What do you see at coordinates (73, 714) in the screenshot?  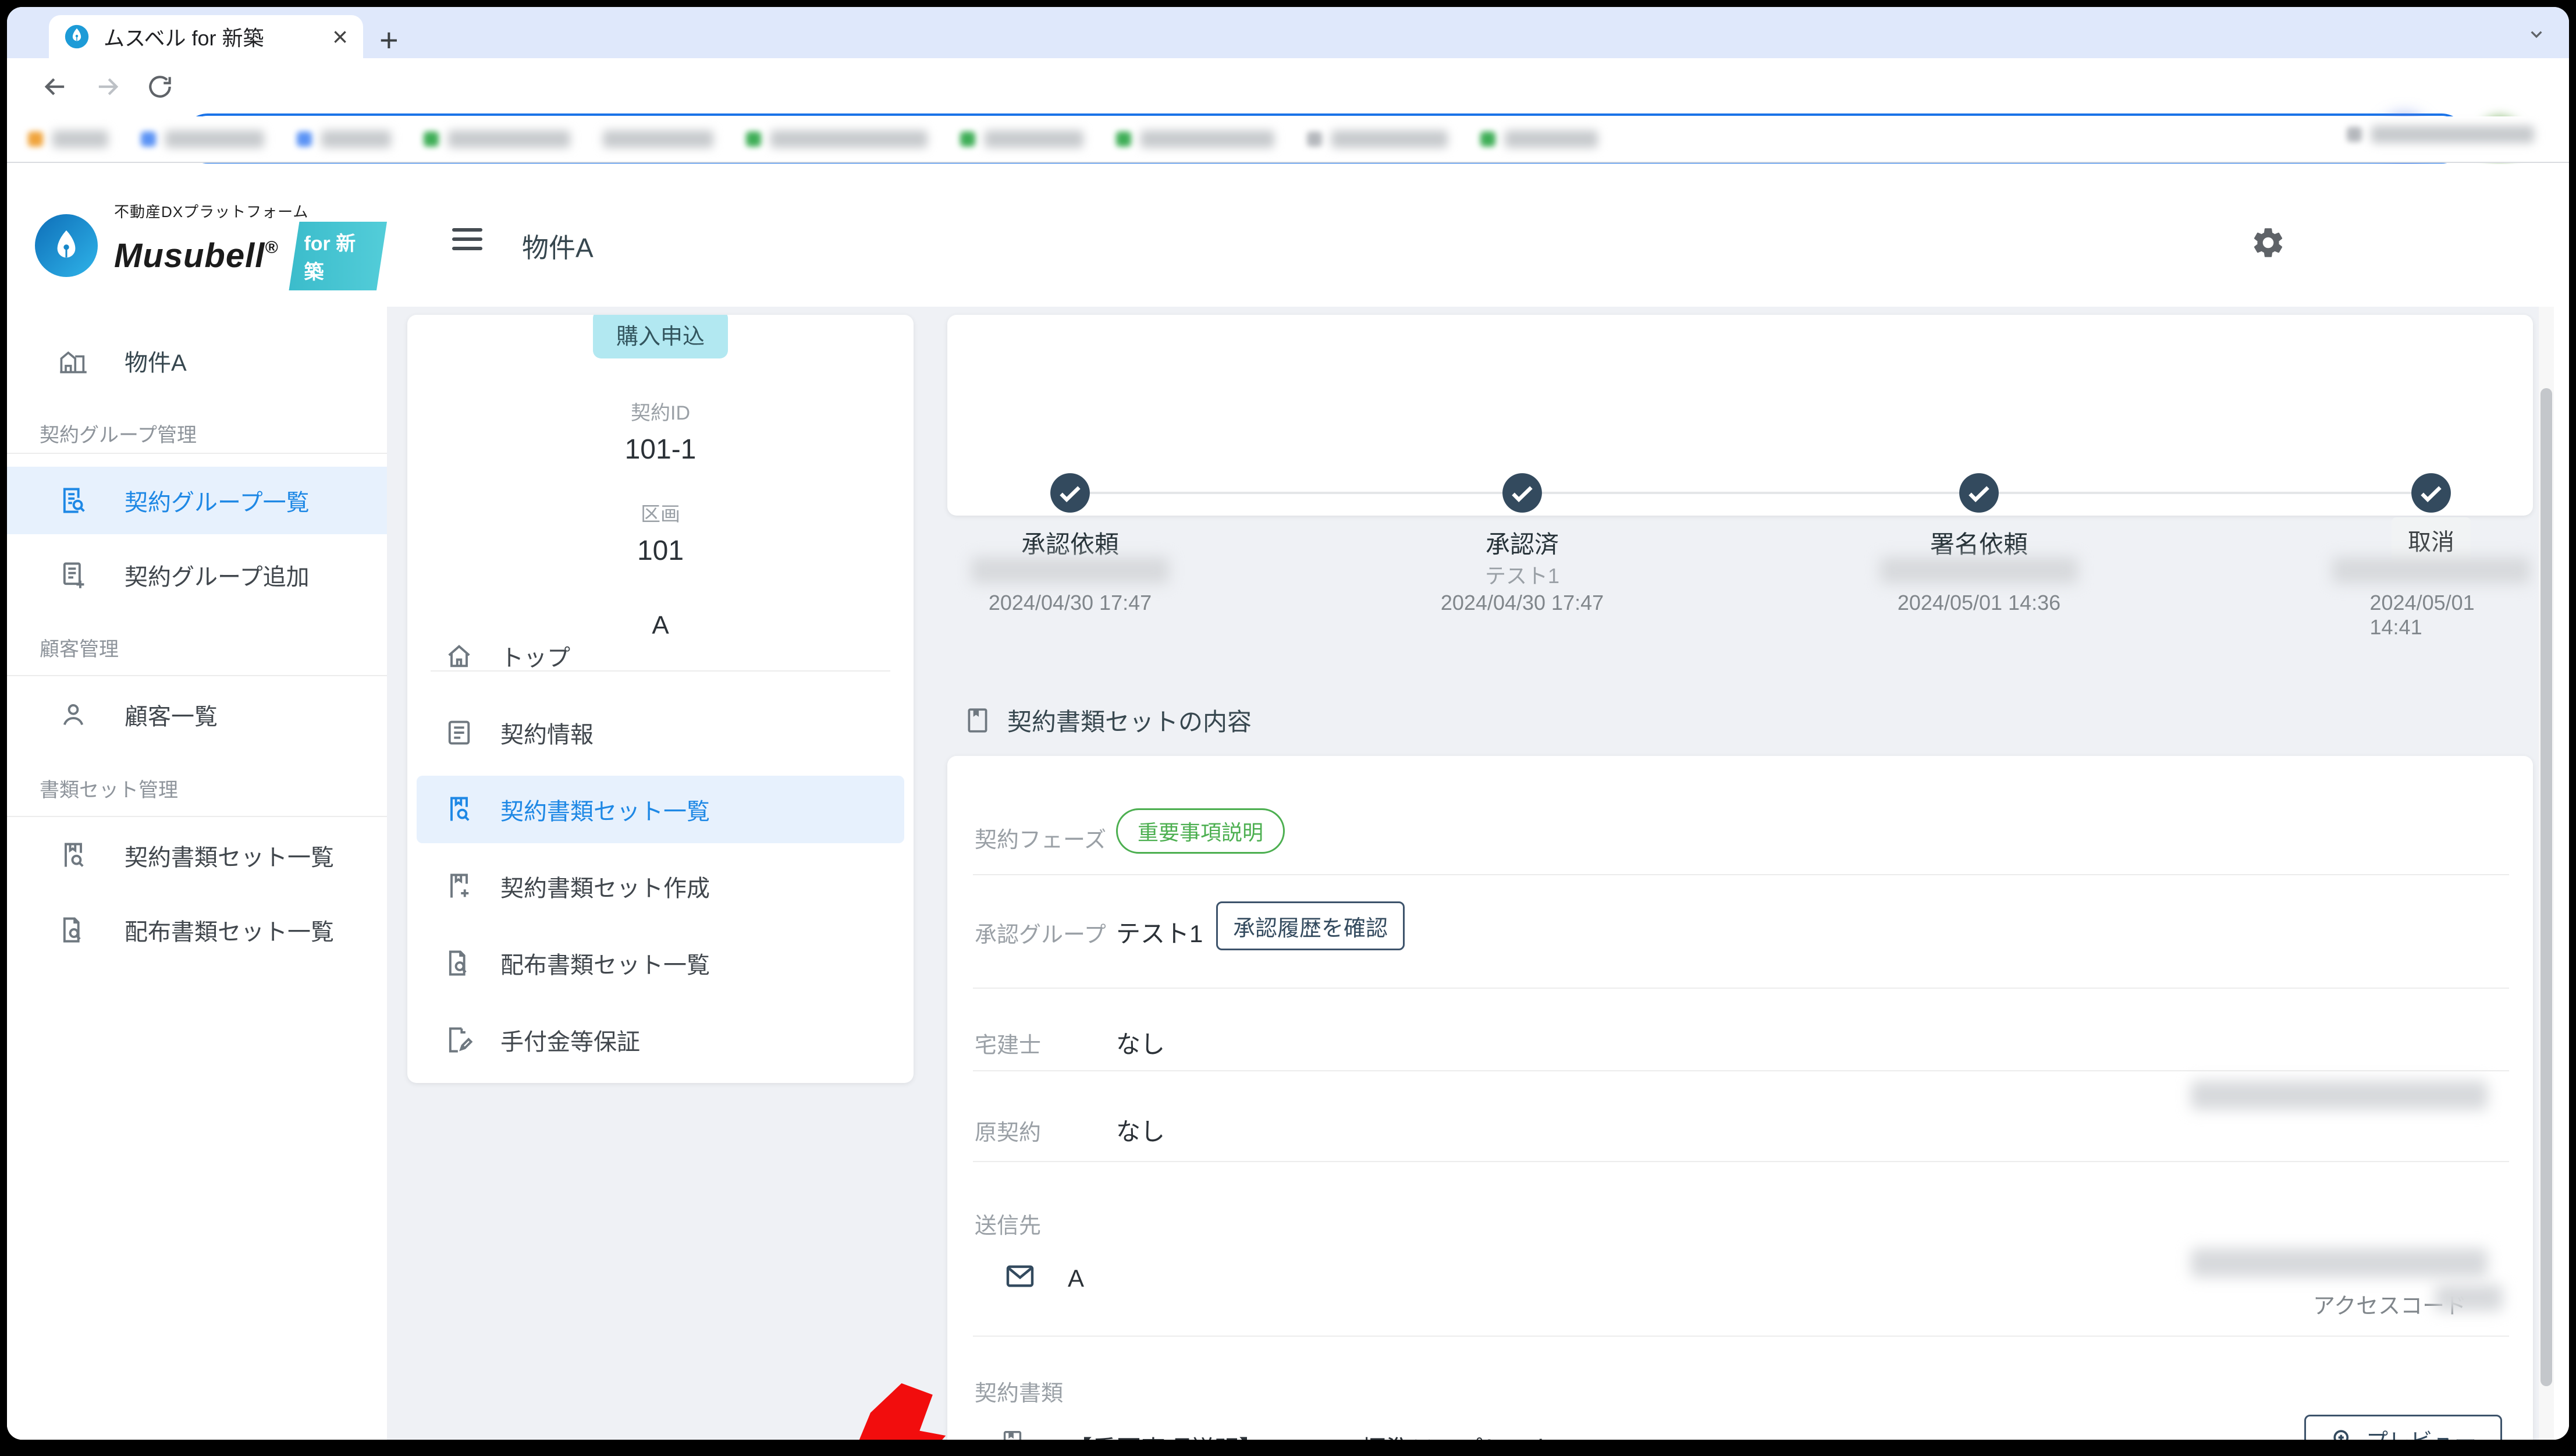 I see `person-icon` at bounding box center [73, 714].